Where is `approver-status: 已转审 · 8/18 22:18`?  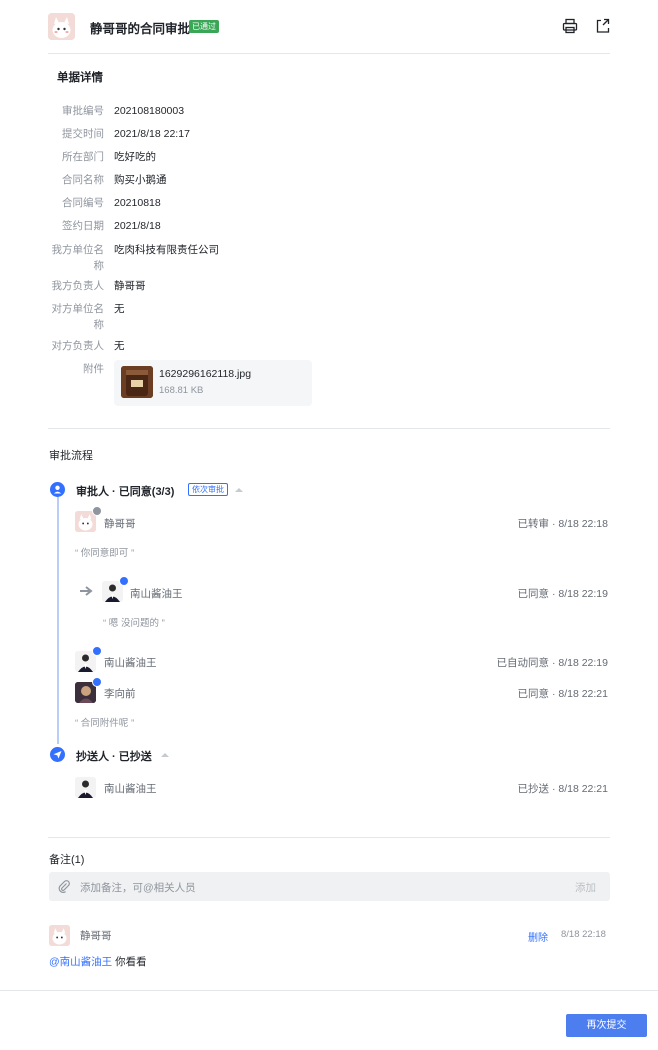 approver-status: 已转审 · 8/18 22:18 is located at coordinates (562, 524).